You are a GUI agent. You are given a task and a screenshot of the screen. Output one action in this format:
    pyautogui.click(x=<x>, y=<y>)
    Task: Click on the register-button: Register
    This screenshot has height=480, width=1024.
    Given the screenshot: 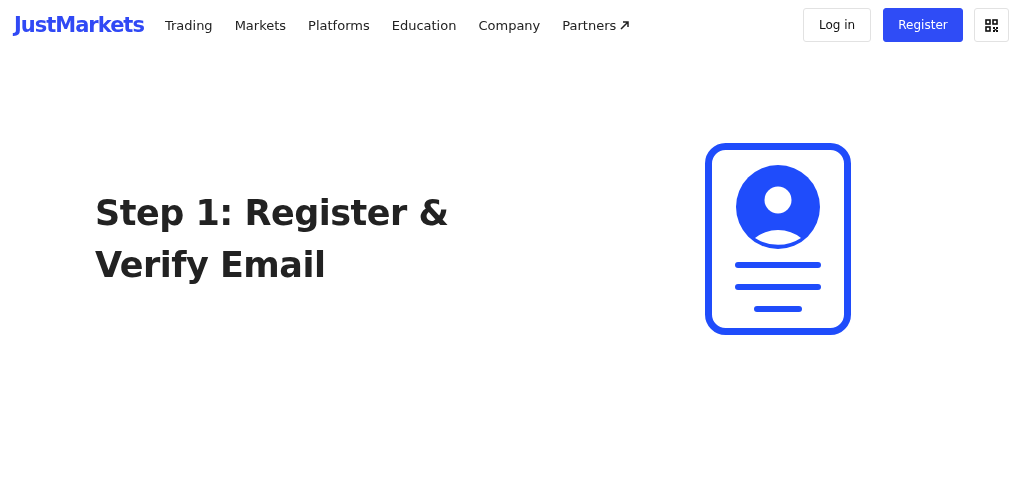 What is the action you would take?
    pyautogui.click(x=923, y=25)
    